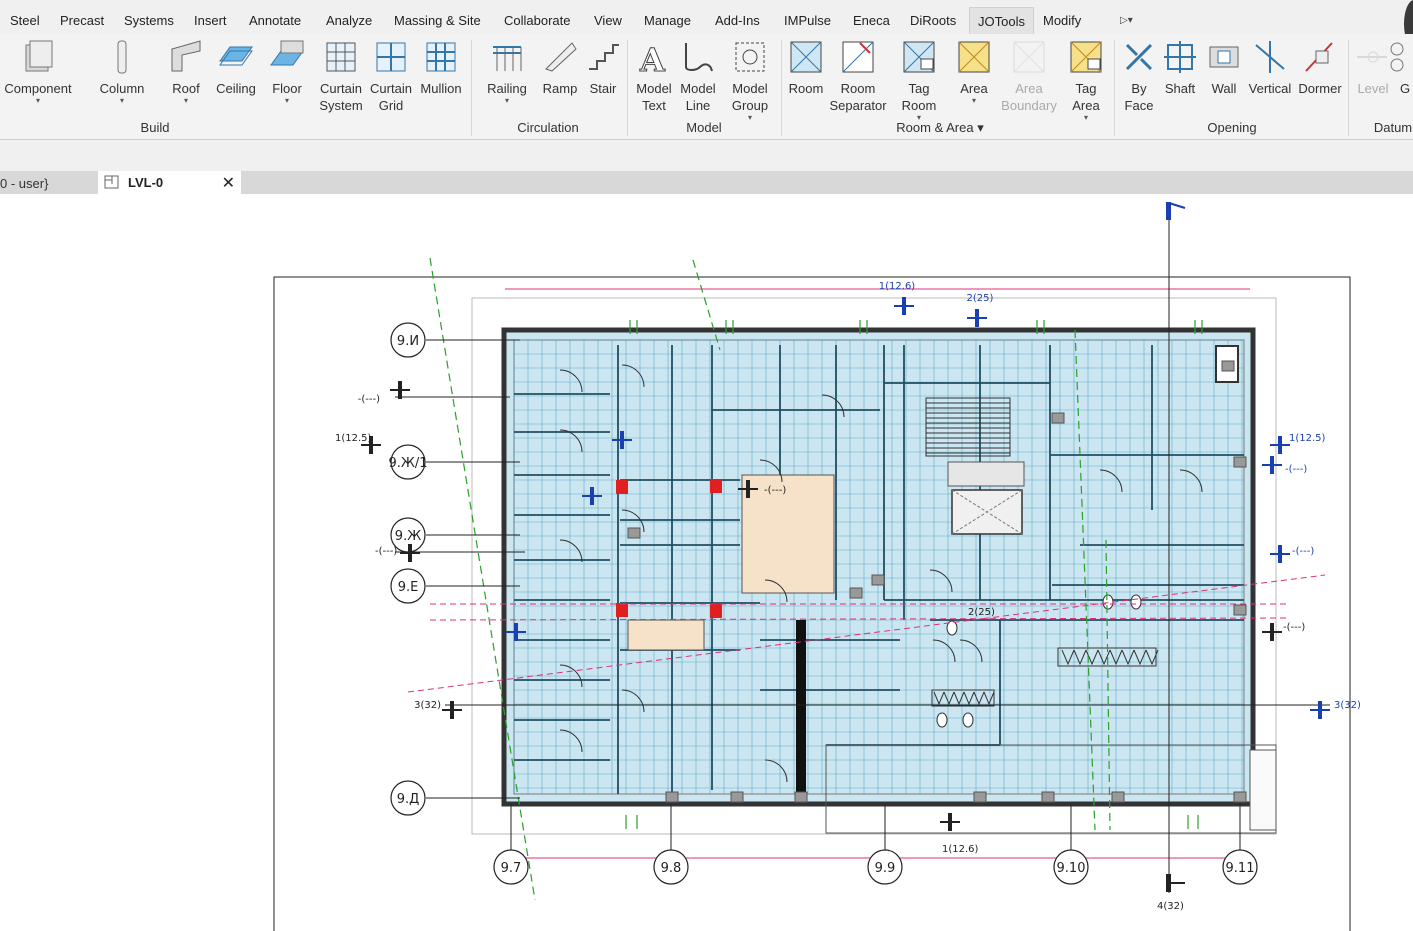 This screenshot has height=931, width=1413. What do you see at coordinates (537, 20) in the screenshot?
I see `tab-collaborate: Collaborate` at bounding box center [537, 20].